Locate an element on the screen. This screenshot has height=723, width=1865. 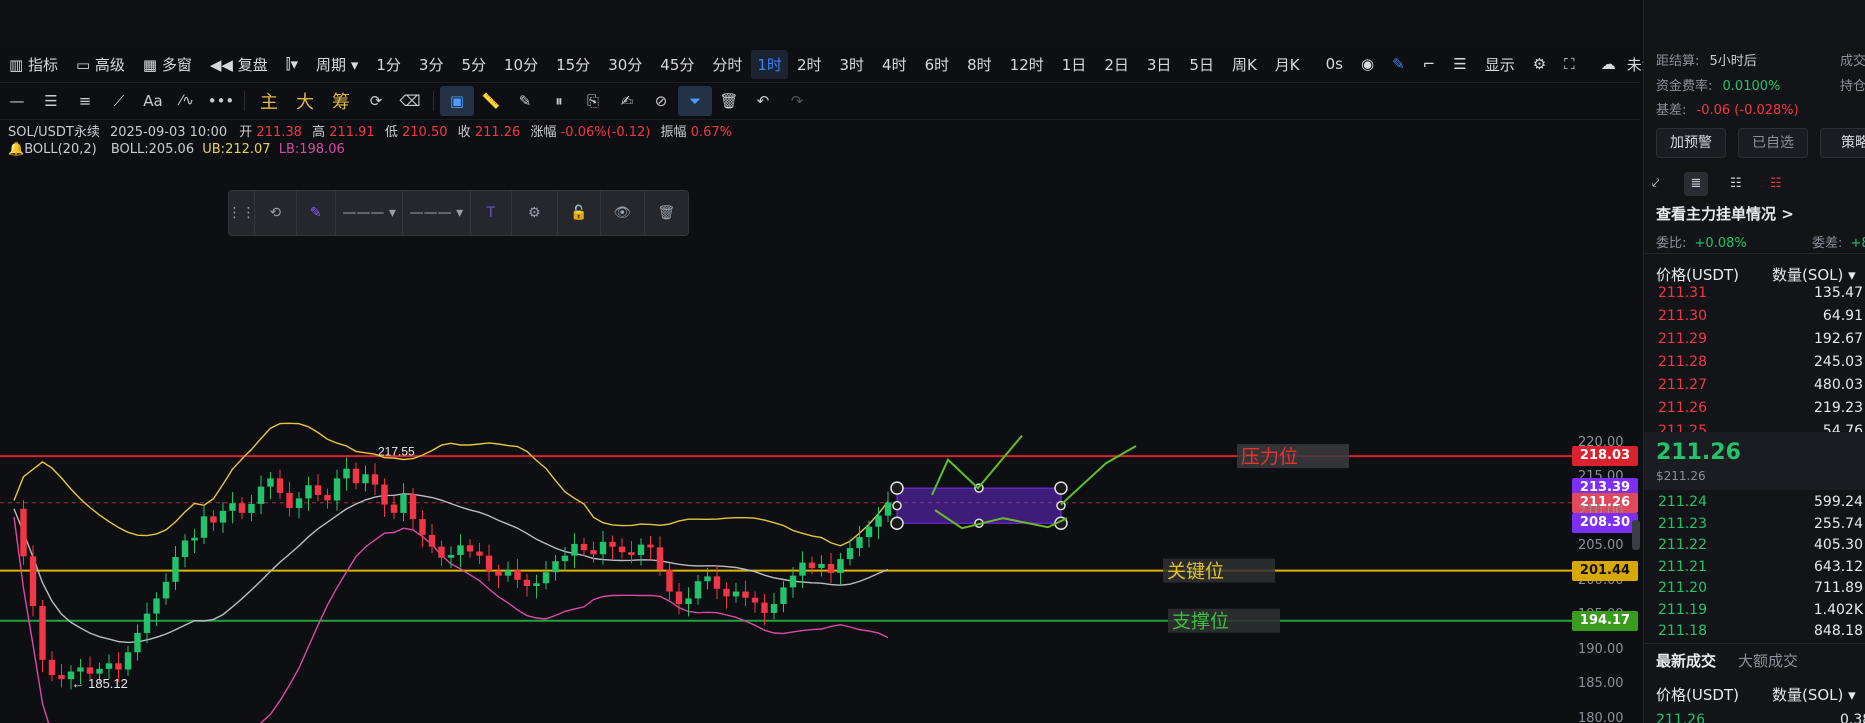
replay-button: ◀◀ 复盘 is located at coordinates (239, 64).